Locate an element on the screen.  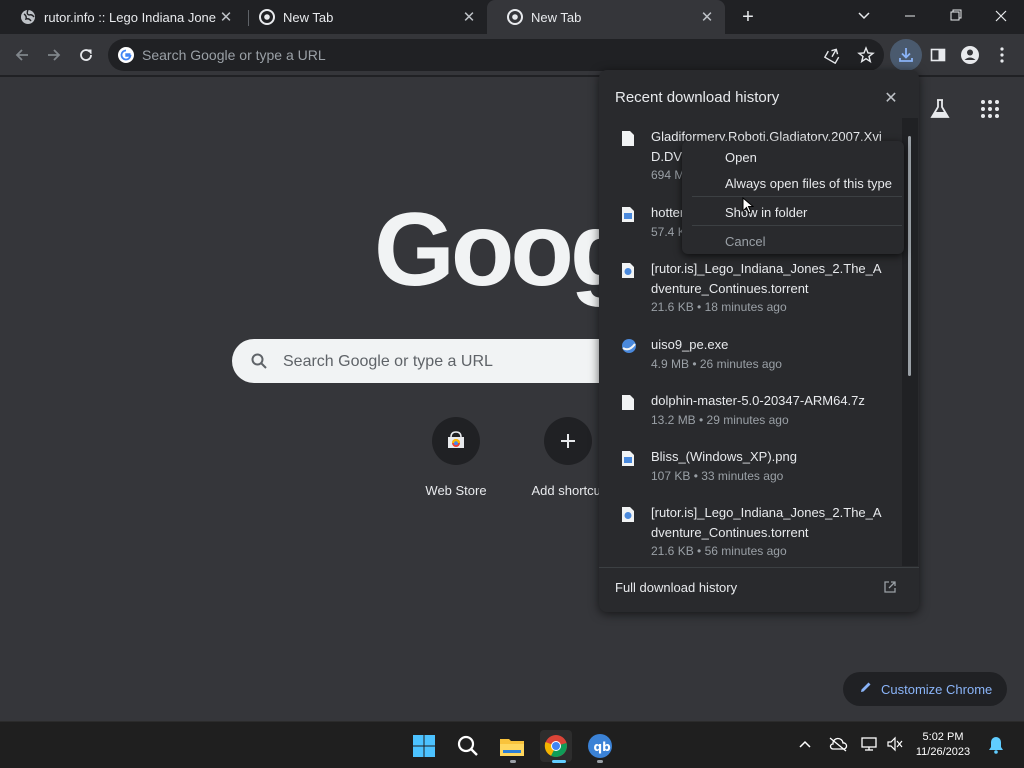
svg-text: qb is located at coordinates (603, 747).